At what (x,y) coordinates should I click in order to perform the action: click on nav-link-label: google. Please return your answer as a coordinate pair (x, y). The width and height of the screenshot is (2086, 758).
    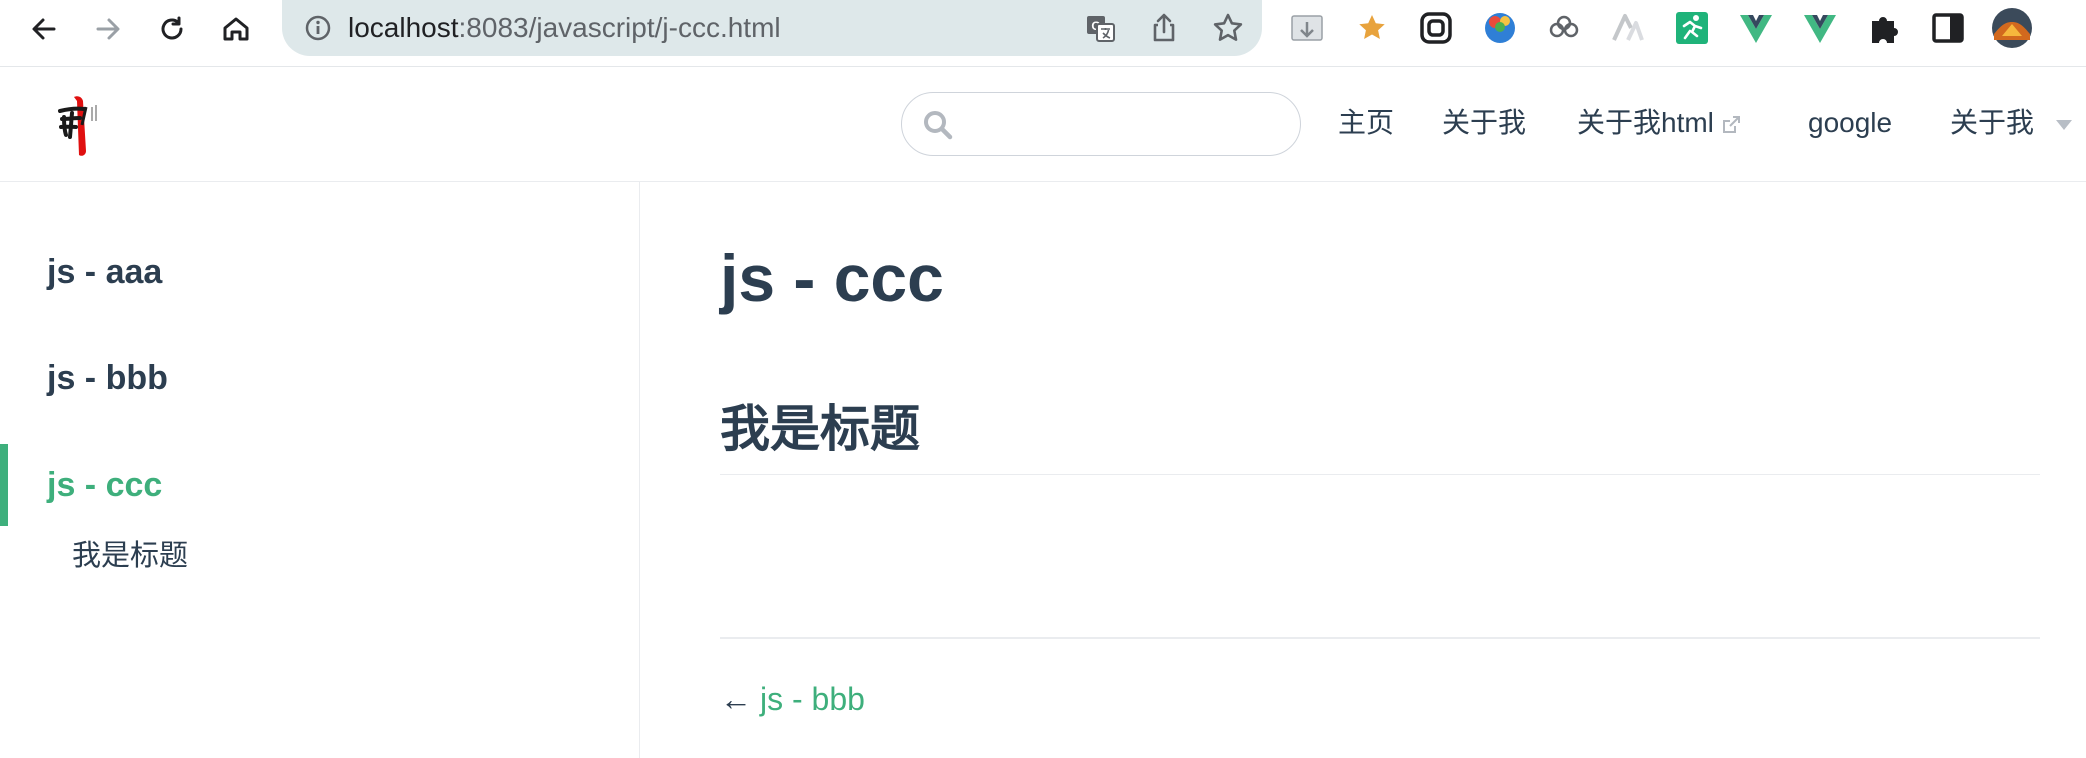
    Looking at the image, I should click on (1850, 122).